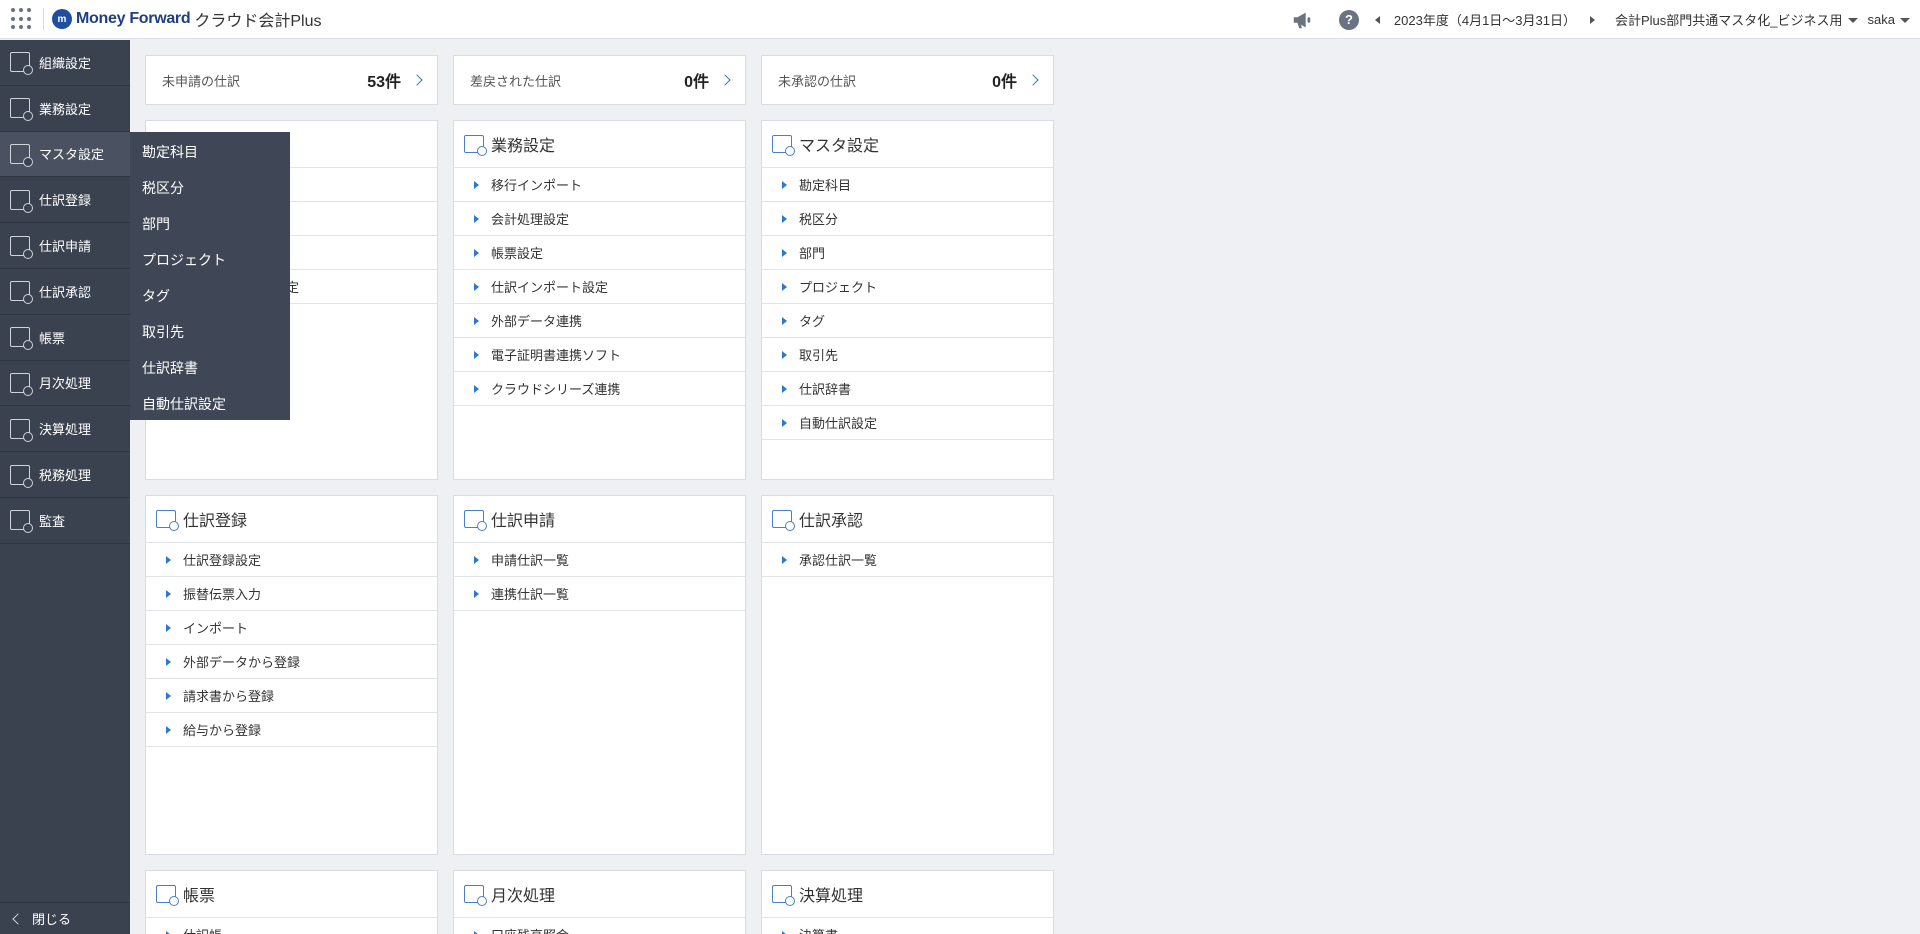  What do you see at coordinates (599, 321) in the screenshot?
I see `card-link: 外部データ連携` at bounding box center [599, 321].